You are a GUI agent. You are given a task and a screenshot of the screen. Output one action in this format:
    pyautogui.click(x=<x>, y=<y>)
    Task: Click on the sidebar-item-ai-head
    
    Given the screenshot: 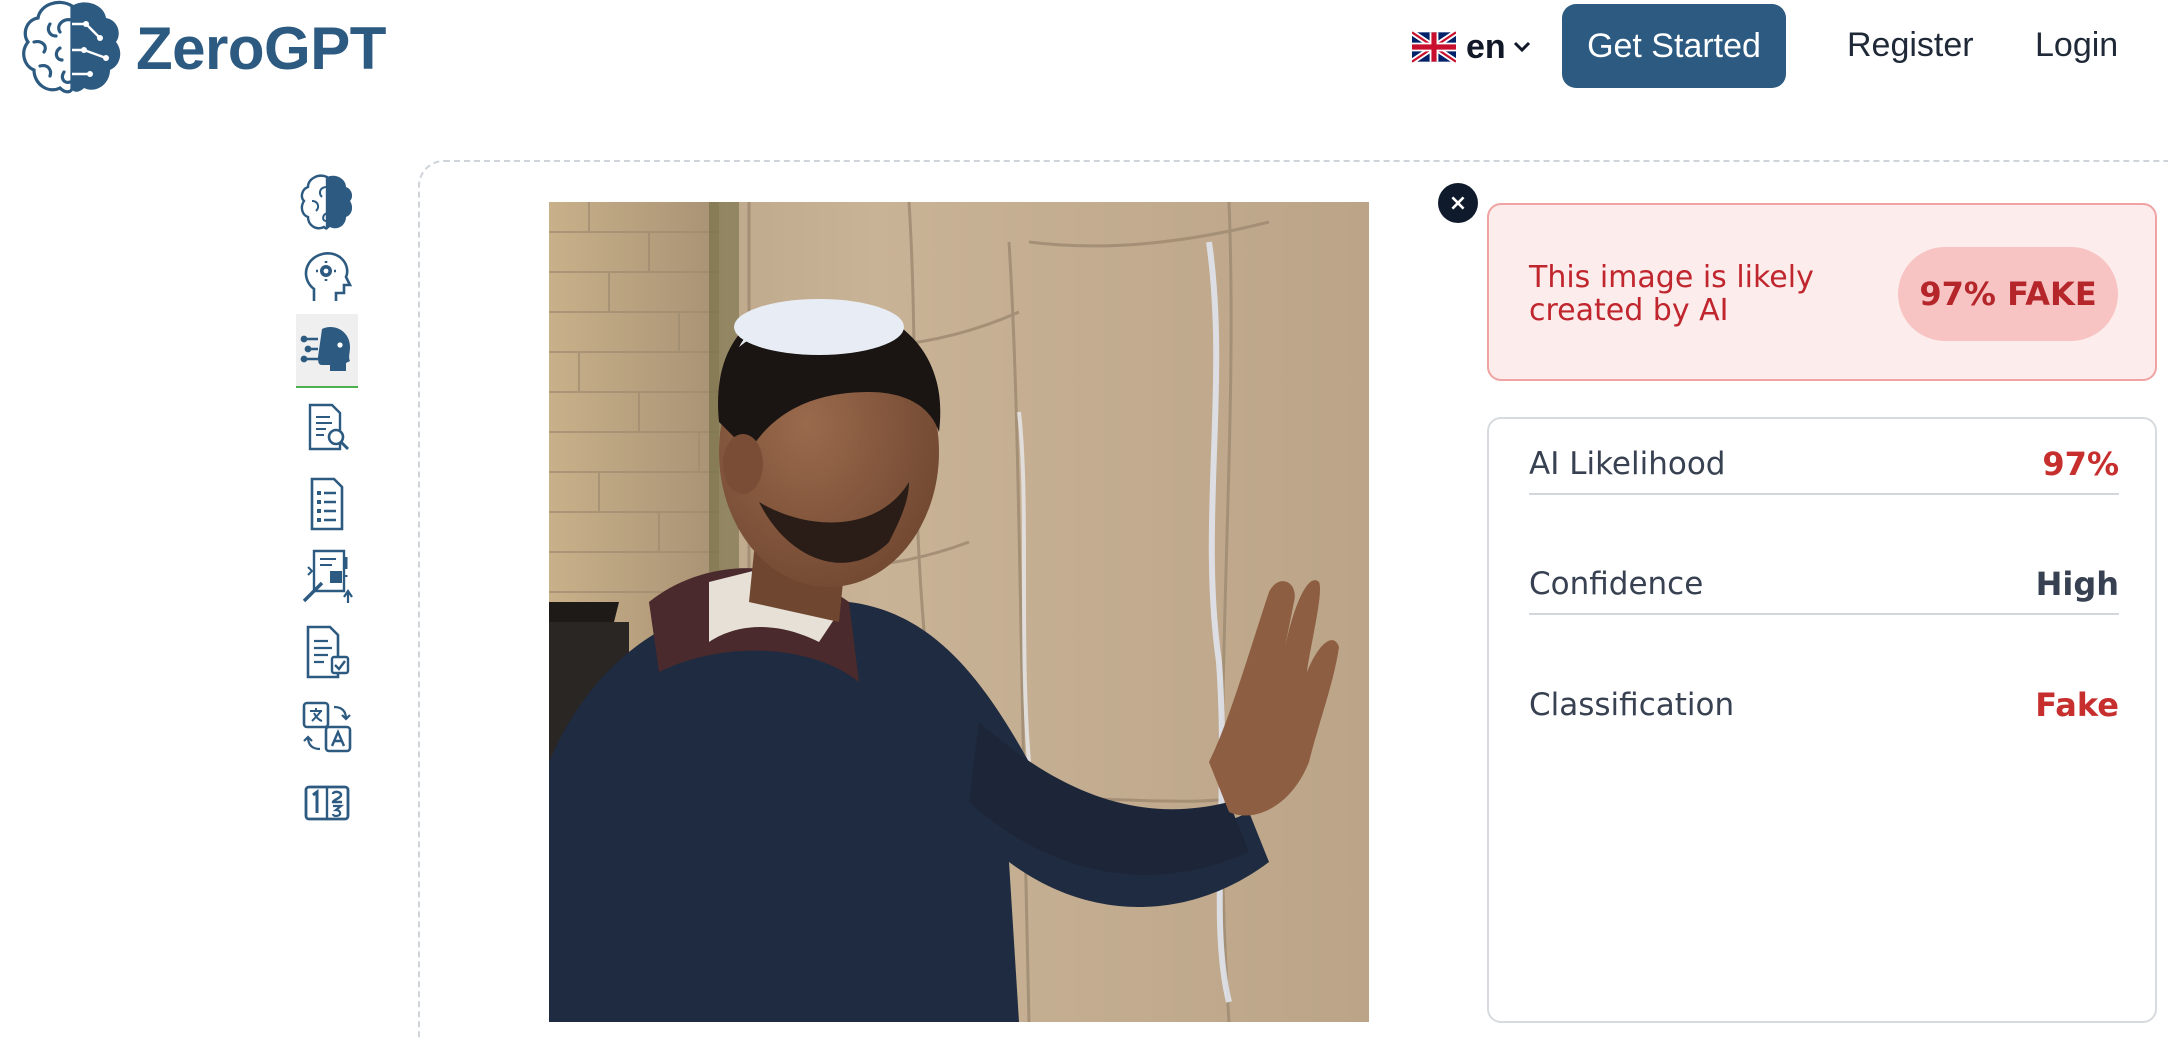 What is the action you would take?
    pyautogui.click(x=327, y=278)
    